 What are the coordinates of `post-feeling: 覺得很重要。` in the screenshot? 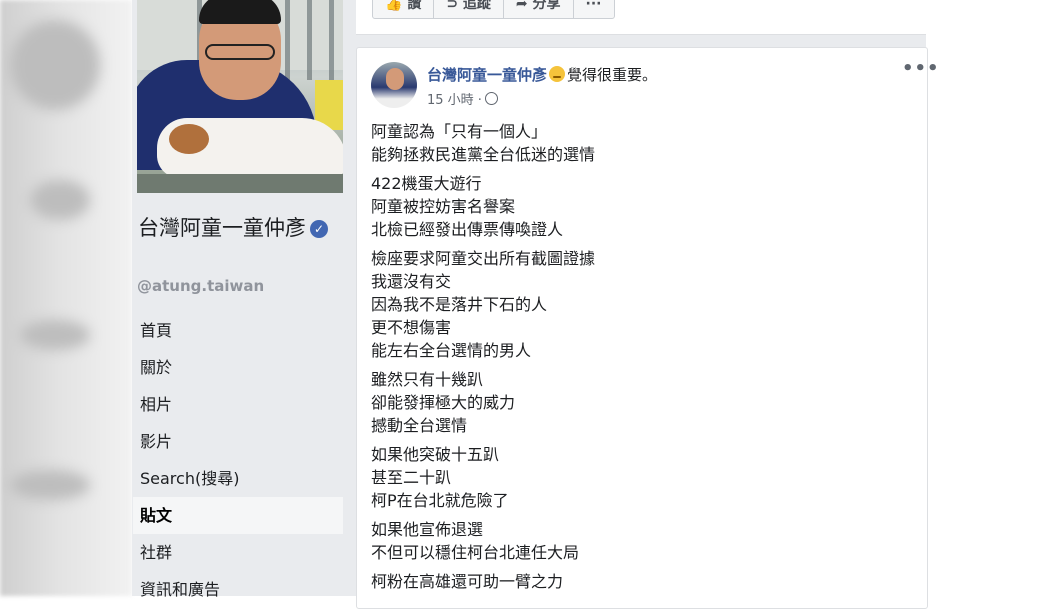 It's located at (612, 75).